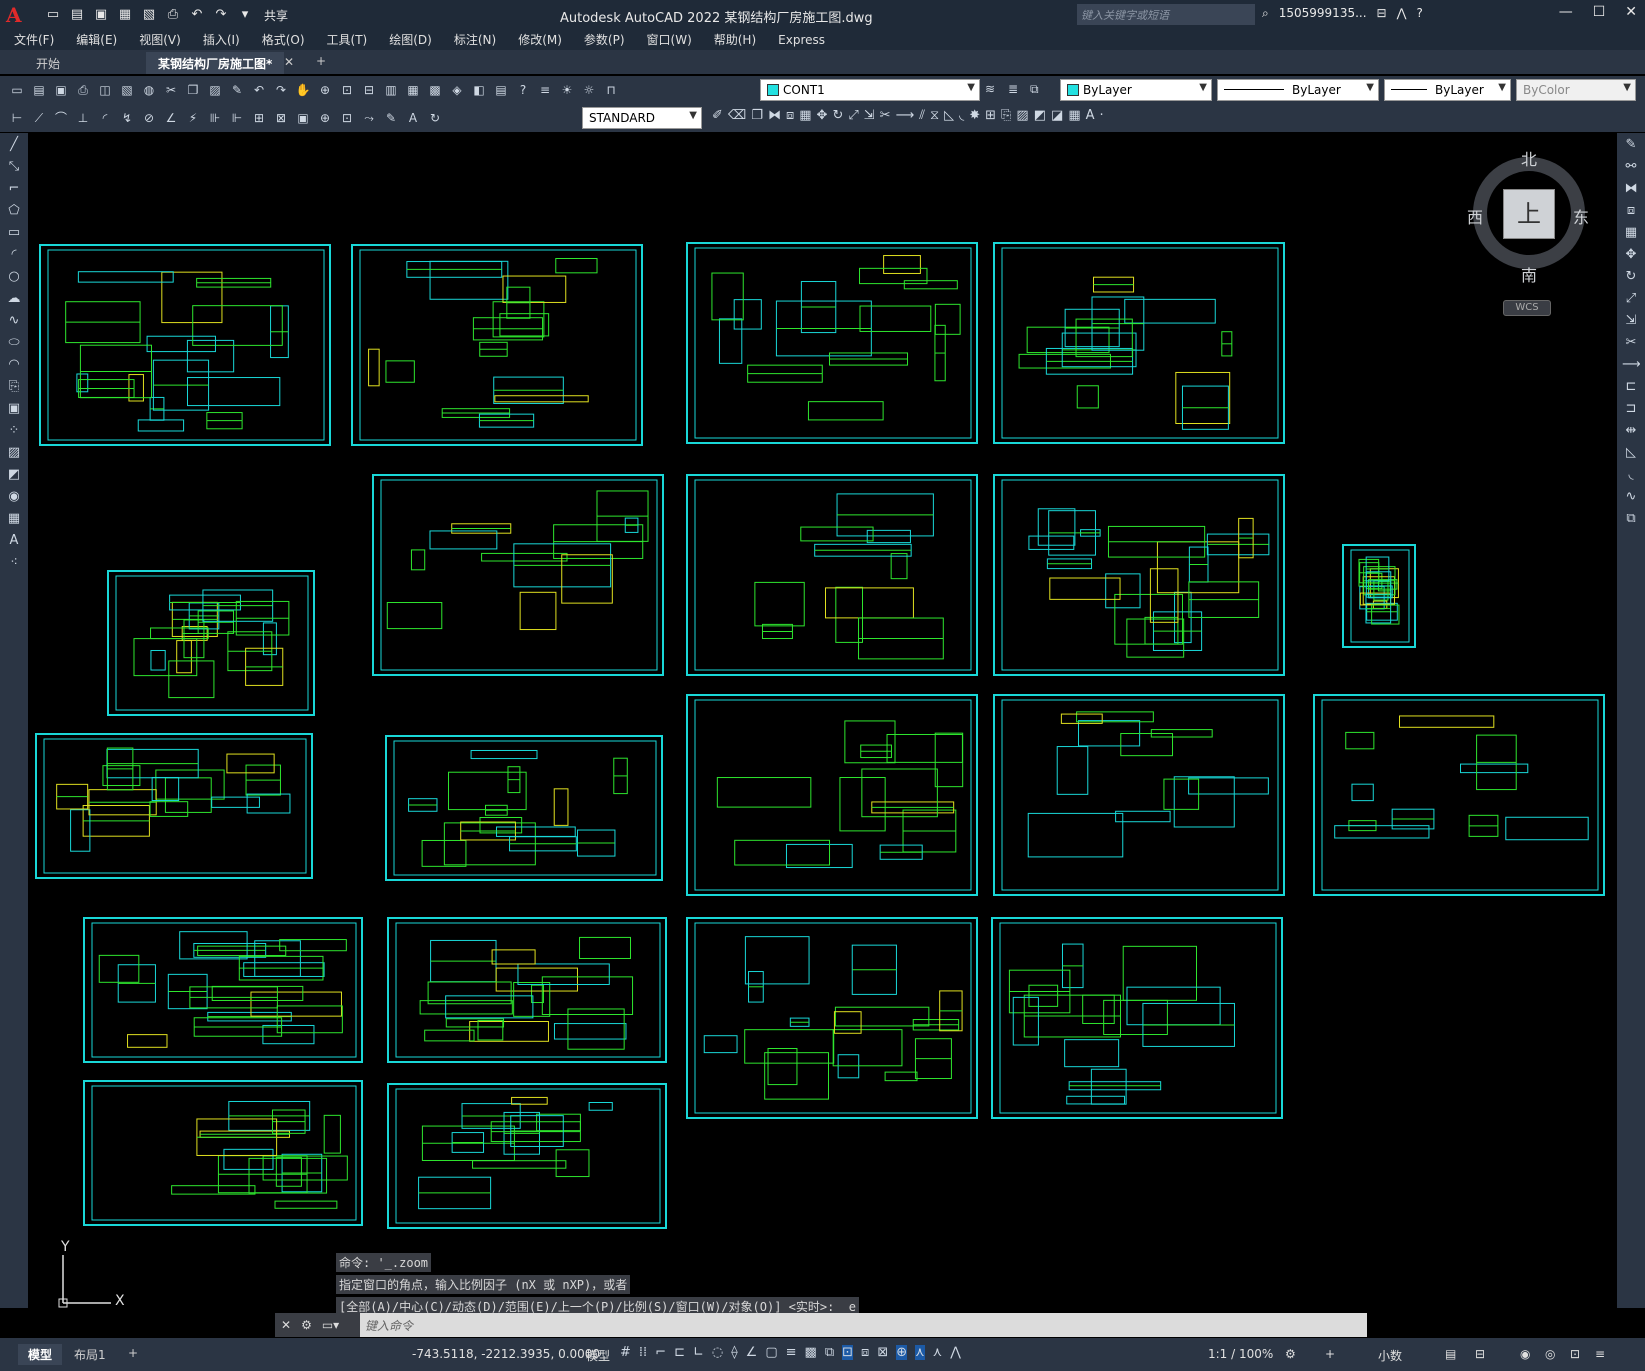 Image resolution: width=1645 pixels, height=1371 pixels. I want to click on ellipse-arc-icon: ◠, so click(14, 366).